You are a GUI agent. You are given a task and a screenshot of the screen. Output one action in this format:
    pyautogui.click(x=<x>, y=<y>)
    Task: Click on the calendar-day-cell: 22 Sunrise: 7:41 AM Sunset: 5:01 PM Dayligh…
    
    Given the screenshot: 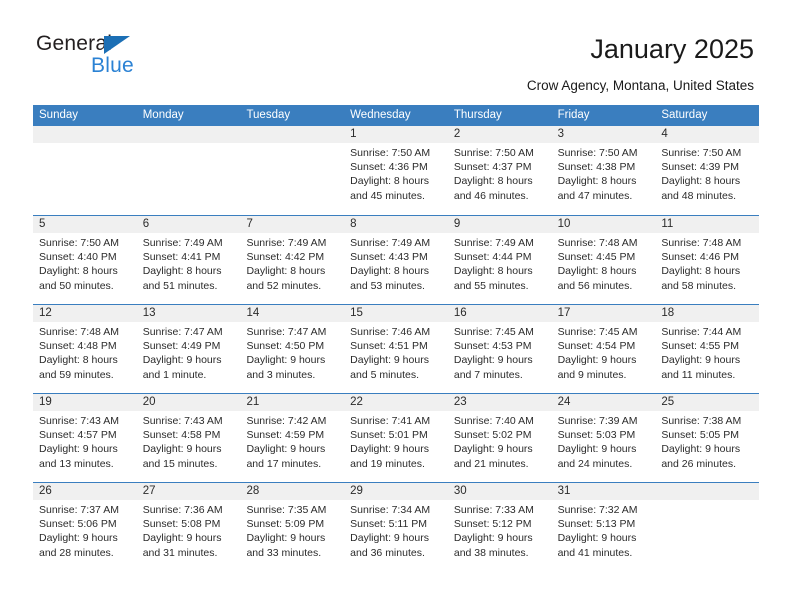 What is the action you would take?
    pyautogui.click(x=396, y=438)
    